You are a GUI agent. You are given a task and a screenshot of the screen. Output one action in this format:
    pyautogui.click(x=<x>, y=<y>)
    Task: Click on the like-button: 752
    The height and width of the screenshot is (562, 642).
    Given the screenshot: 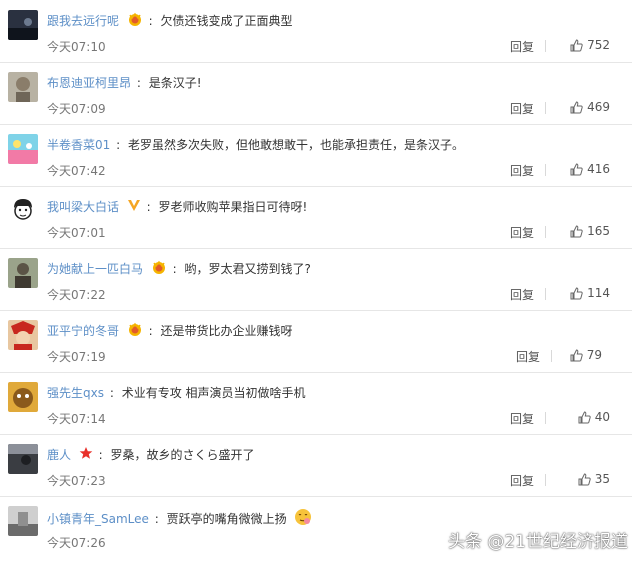 What is the action you would take?
    pyautogui.click(x=590, y=45)
    